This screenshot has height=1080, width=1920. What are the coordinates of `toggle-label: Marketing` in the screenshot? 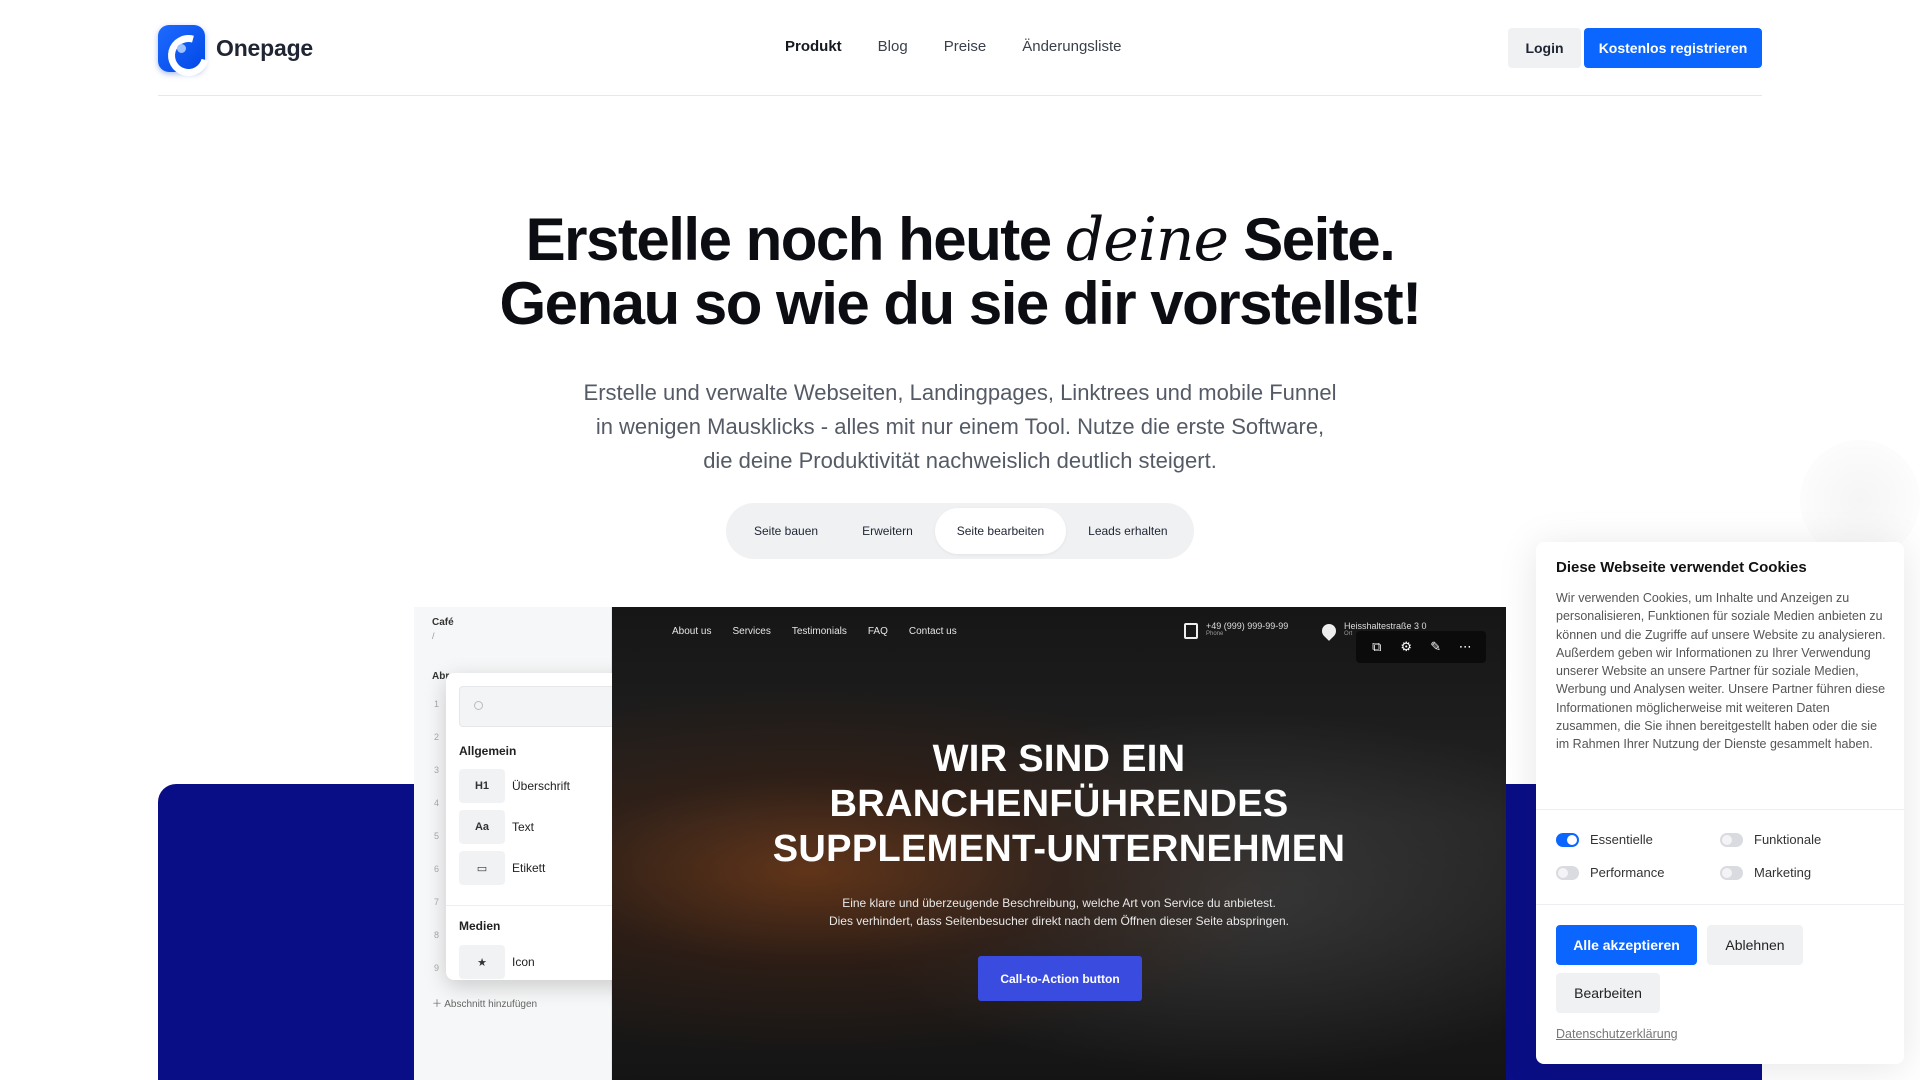 It's located at (1783, 872).